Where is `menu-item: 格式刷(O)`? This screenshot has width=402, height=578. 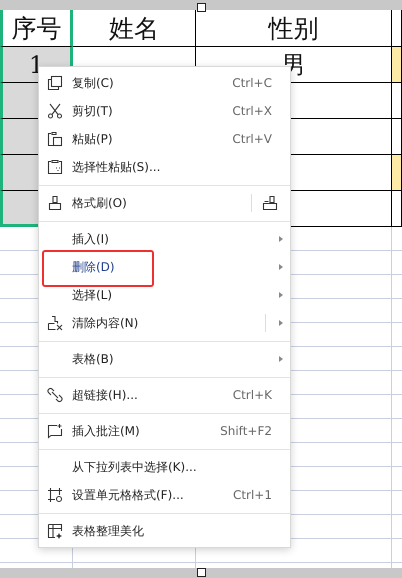
menu-item: 格式刷(O) is located at coordinates (164, 203).